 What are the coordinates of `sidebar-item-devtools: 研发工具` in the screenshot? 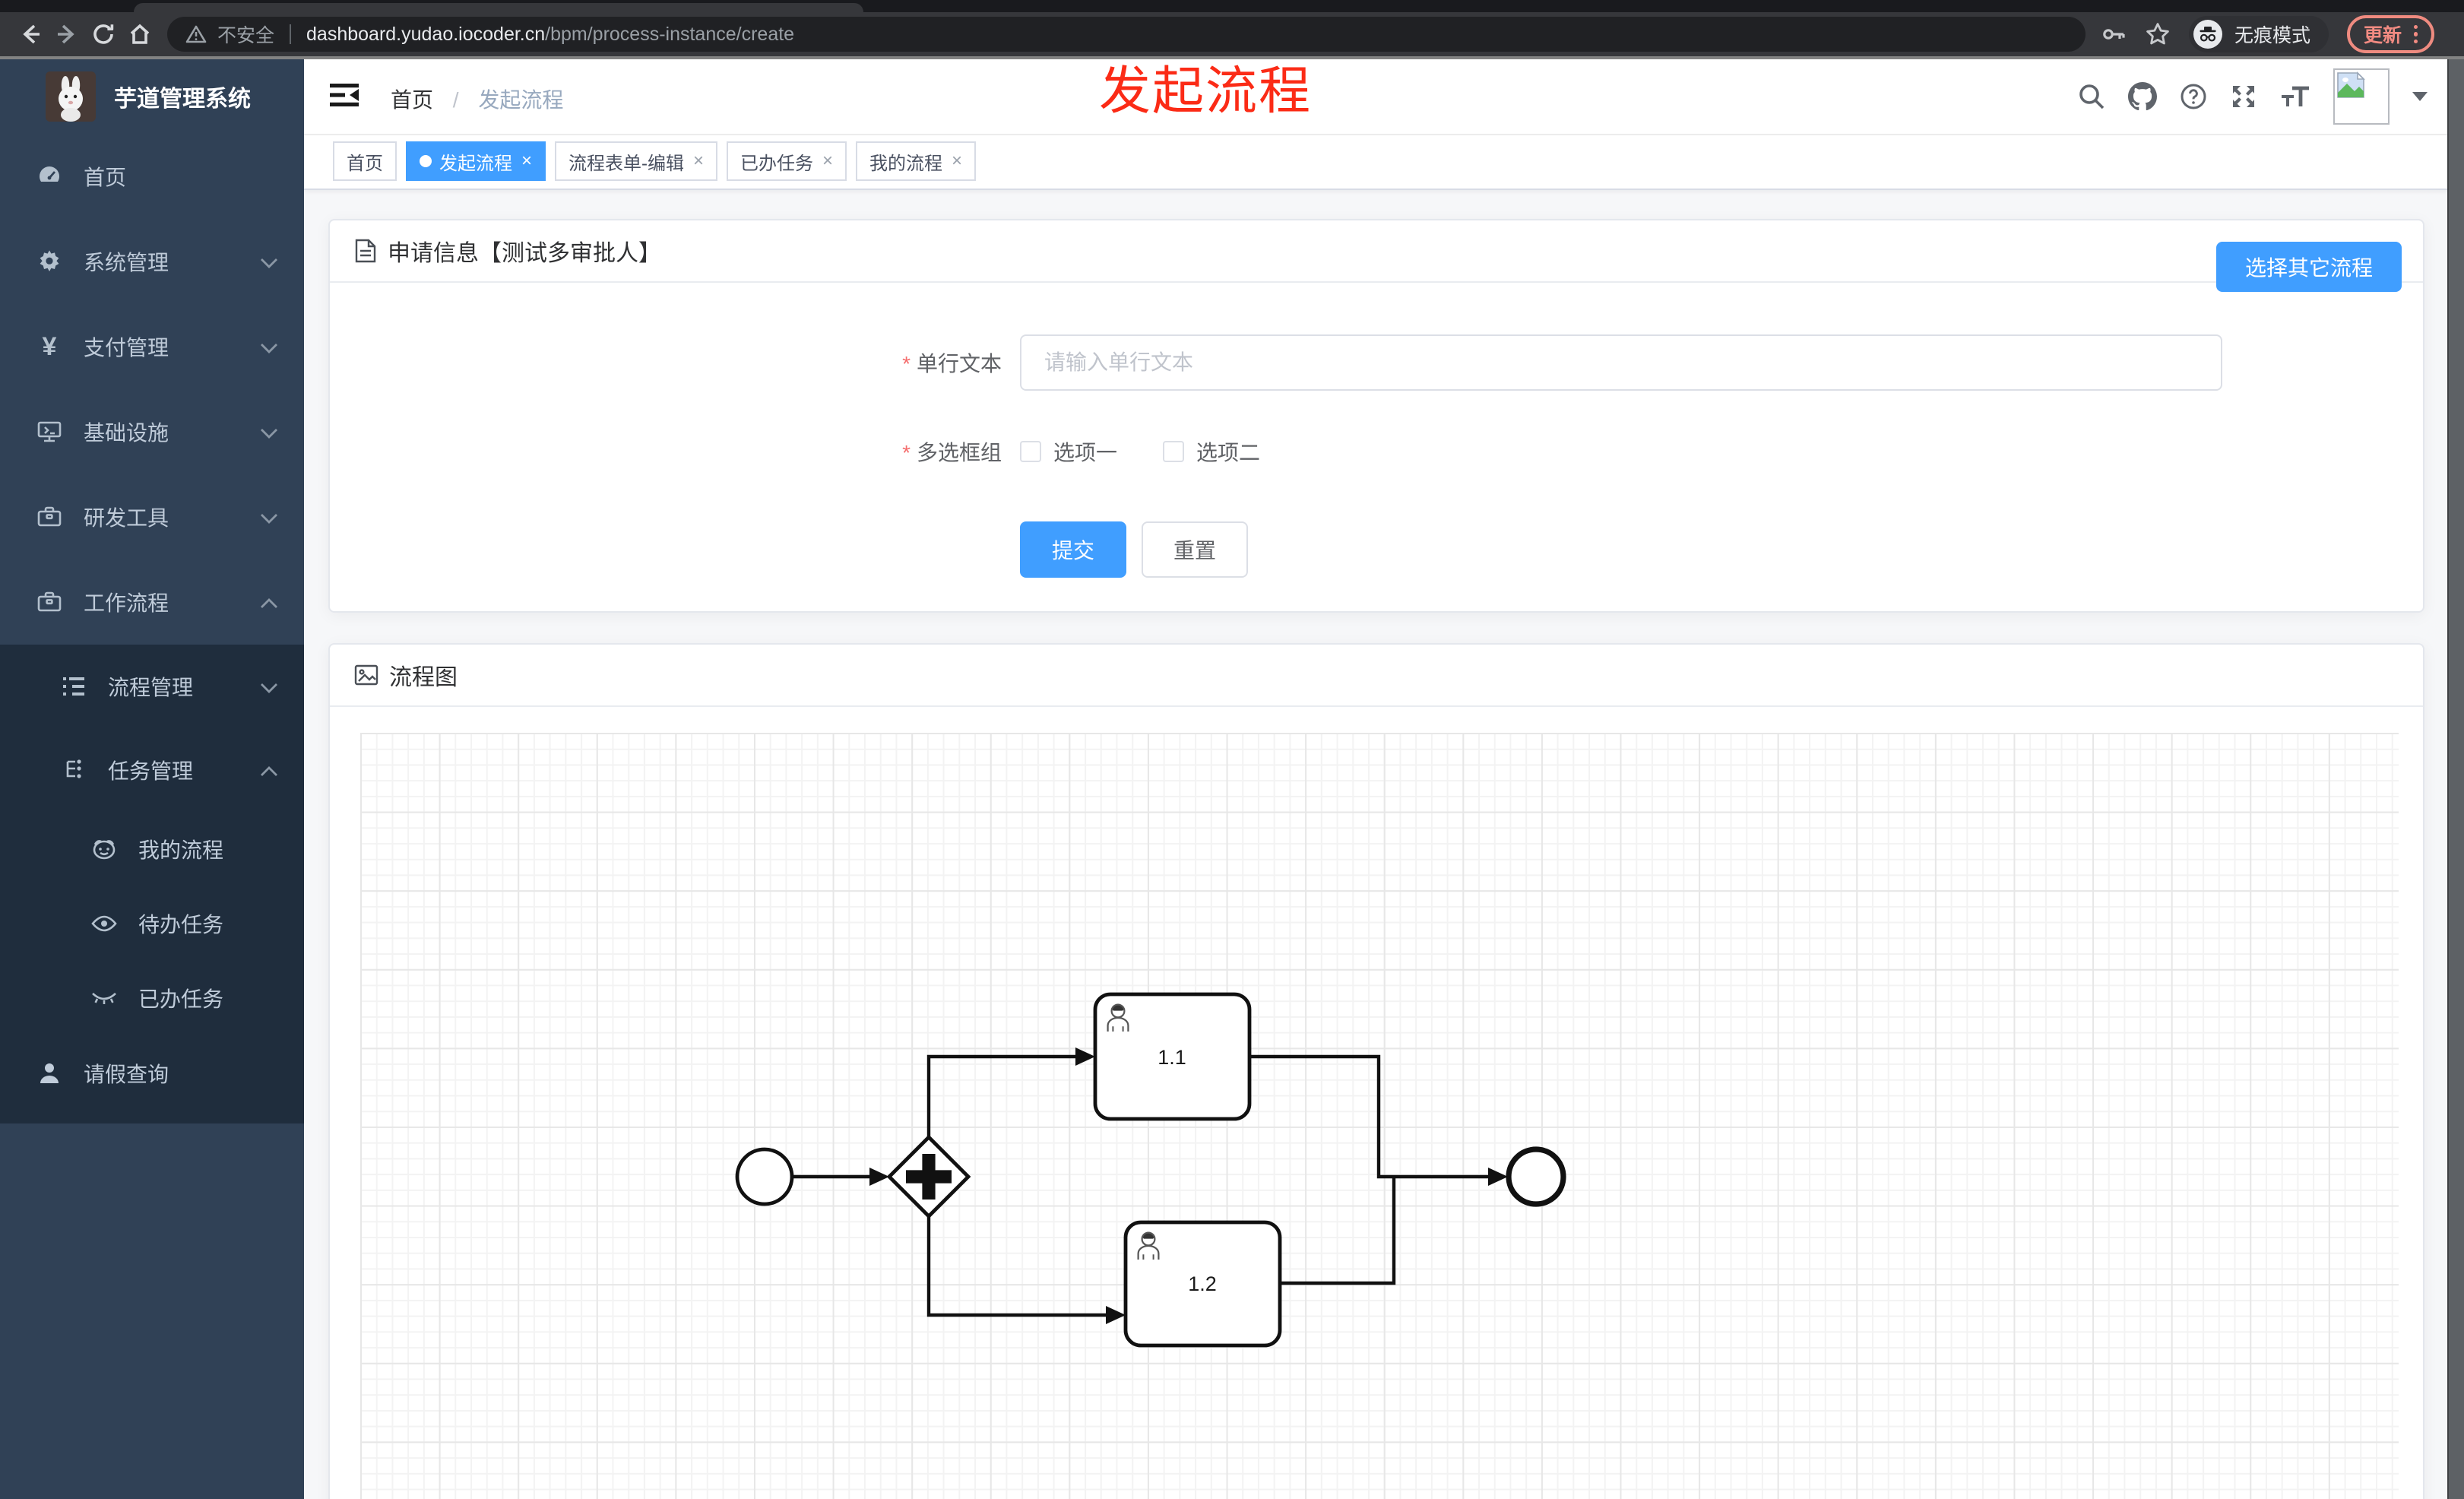 It's located at (152, 517).